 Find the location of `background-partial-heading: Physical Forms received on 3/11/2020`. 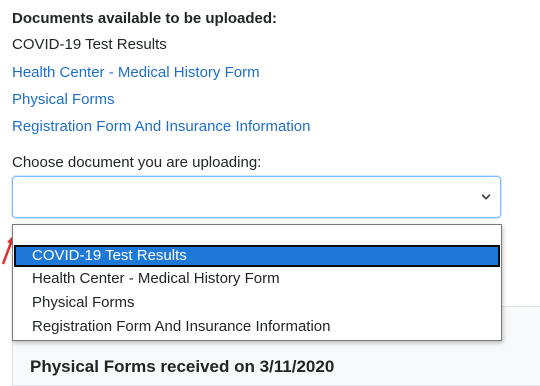

background-partial-heading: Physical Forms received on 3/11/2020 is located at coordinates (182, 366).